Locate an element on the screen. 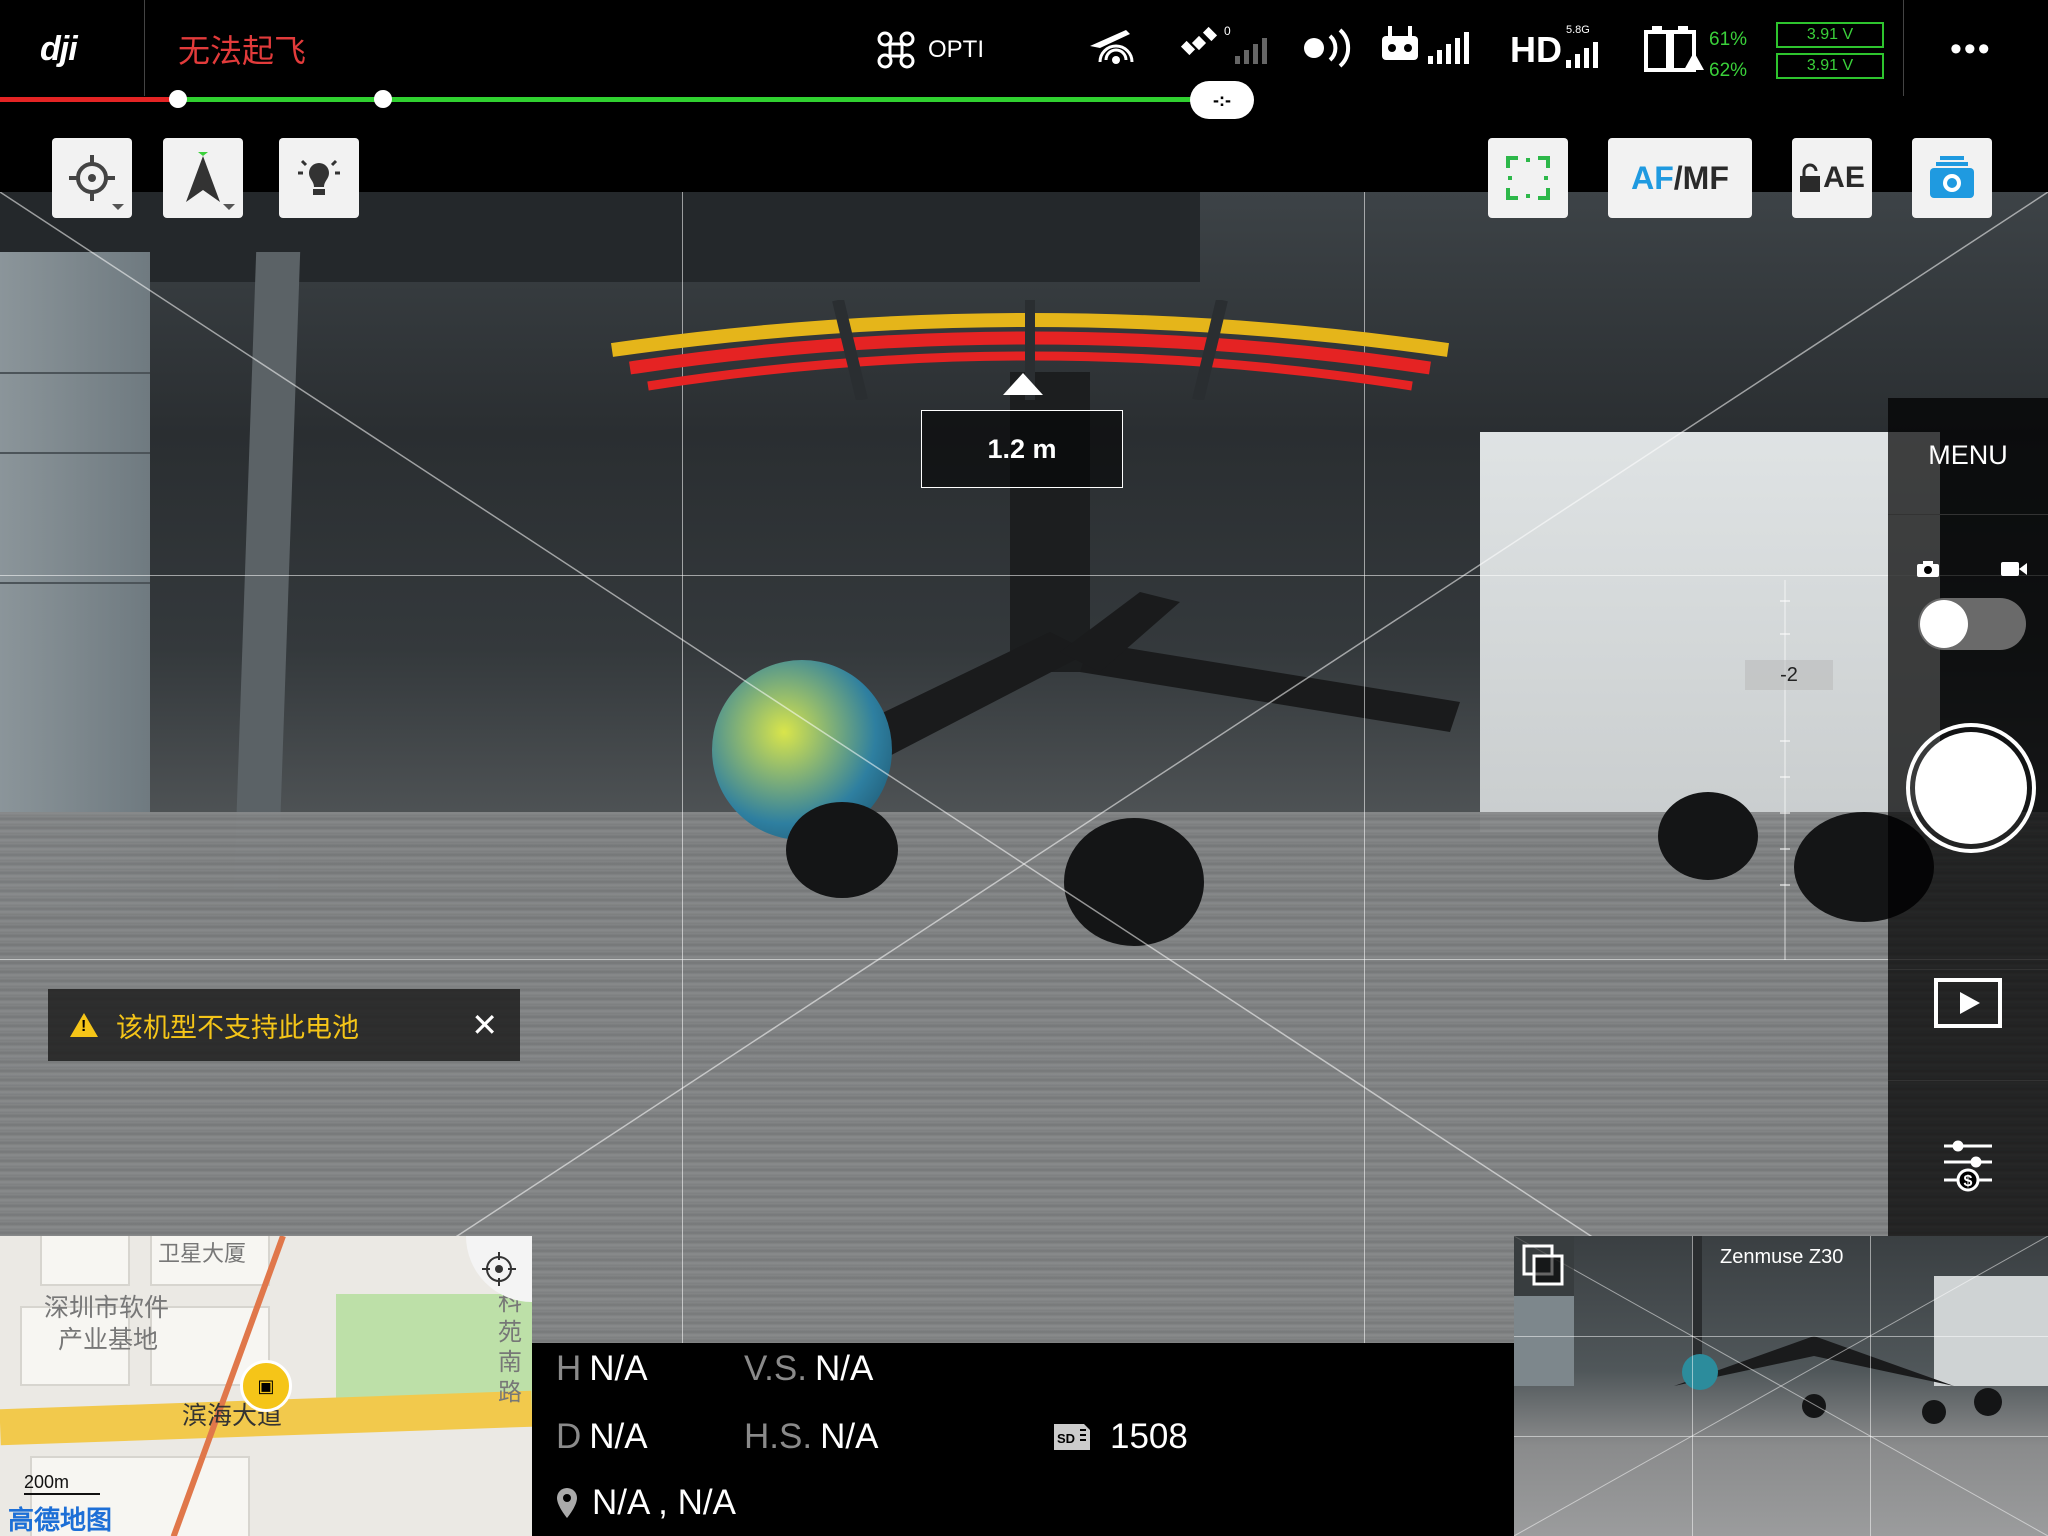 The image size is (2048, 1536). aircraft-mode: OPTI is located at coordinates (930, 50).